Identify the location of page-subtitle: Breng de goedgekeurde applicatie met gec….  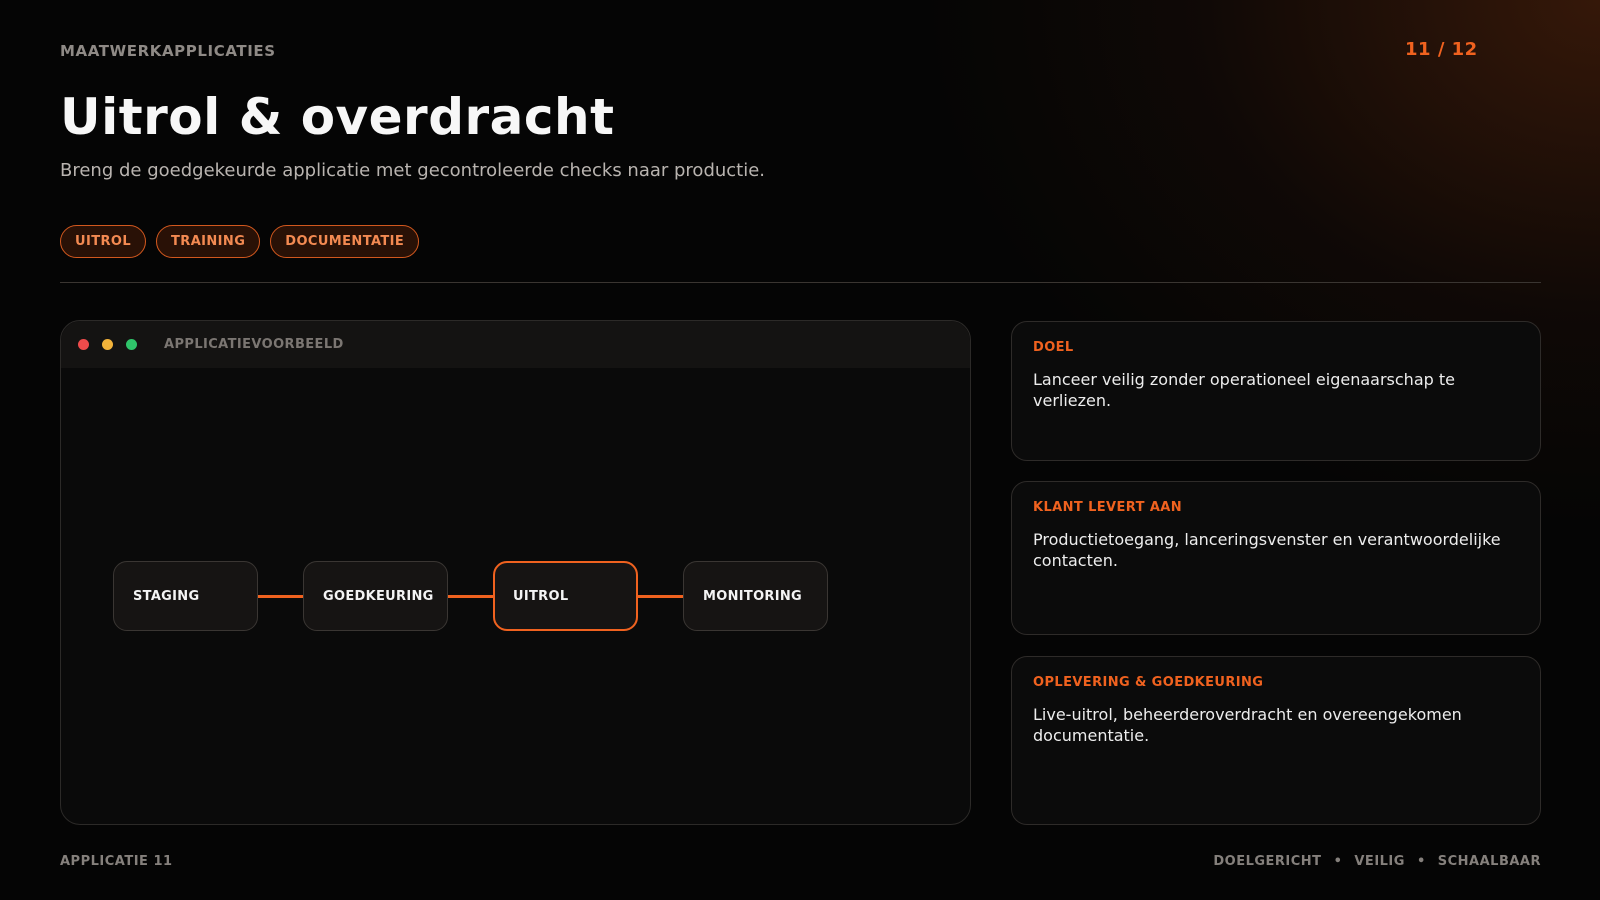
(413, 170).